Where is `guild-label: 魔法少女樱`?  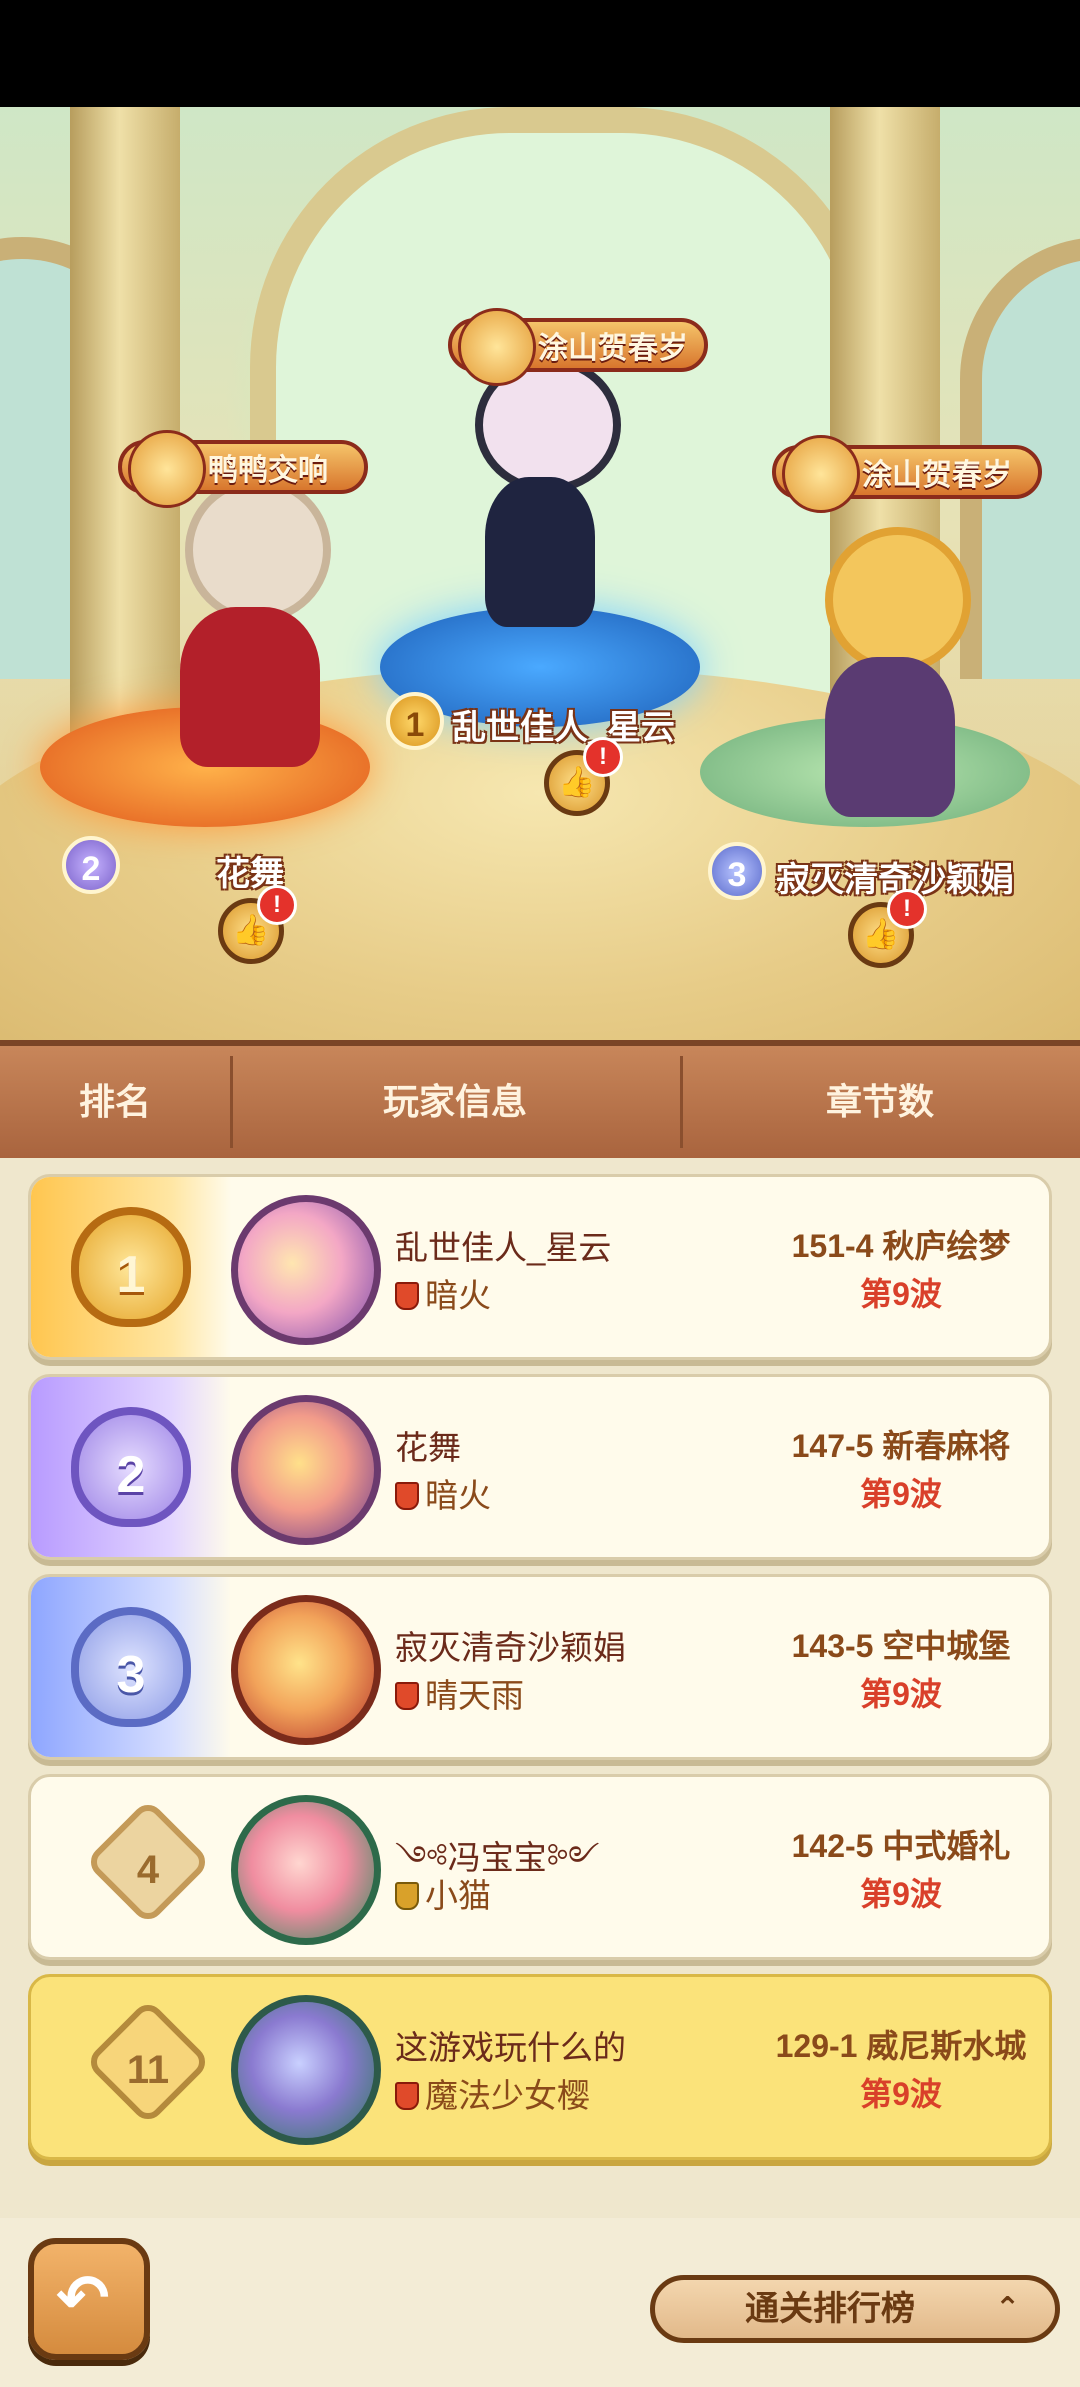 guild-label: 魔法少女樱 is located at coordinates (492, 2093).